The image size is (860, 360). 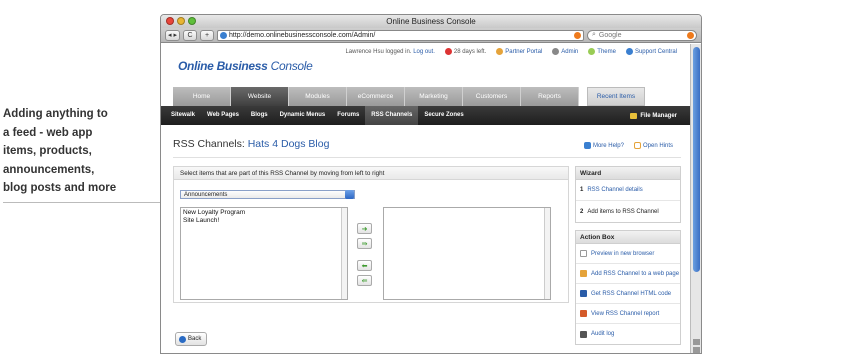 I want to click on back-button: Back, so click(x=191, y=339).